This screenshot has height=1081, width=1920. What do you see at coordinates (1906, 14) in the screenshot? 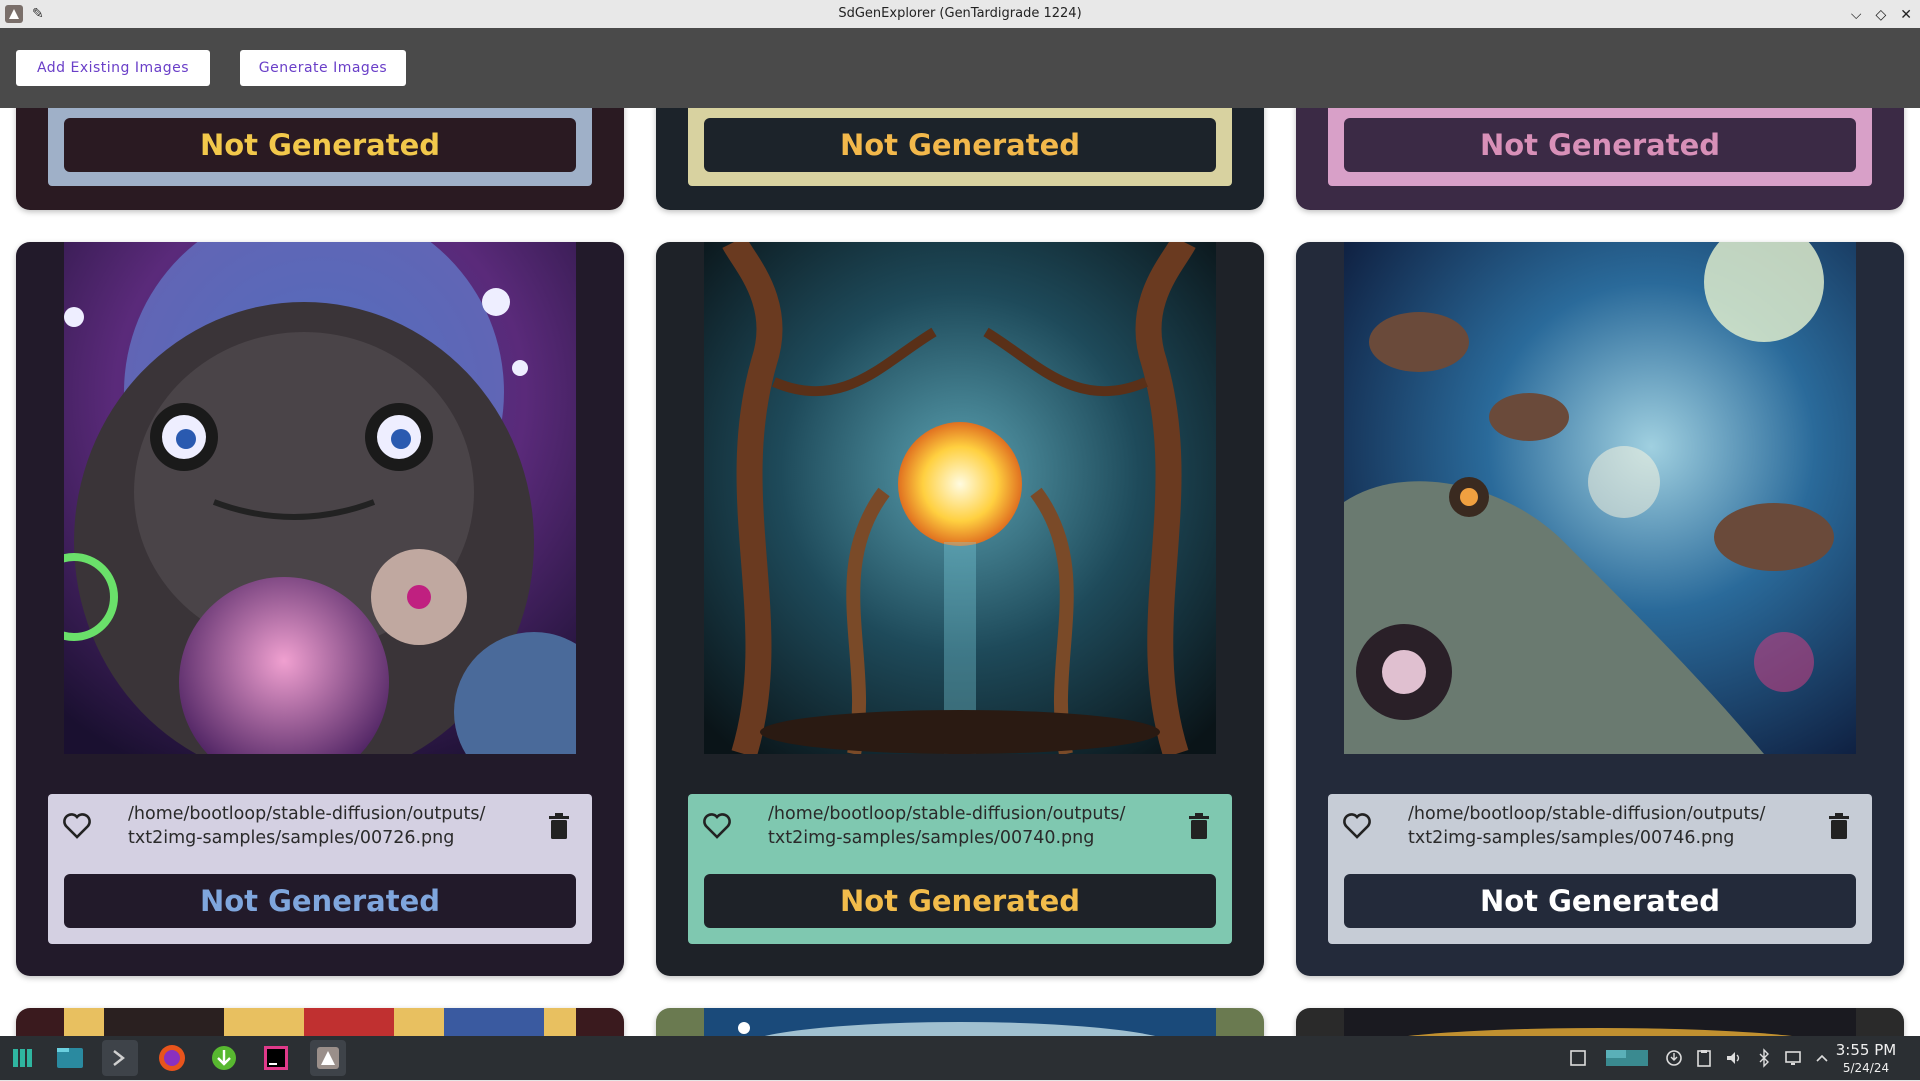
I see `close-icon: ✕` at bounding box center [1906, 14].